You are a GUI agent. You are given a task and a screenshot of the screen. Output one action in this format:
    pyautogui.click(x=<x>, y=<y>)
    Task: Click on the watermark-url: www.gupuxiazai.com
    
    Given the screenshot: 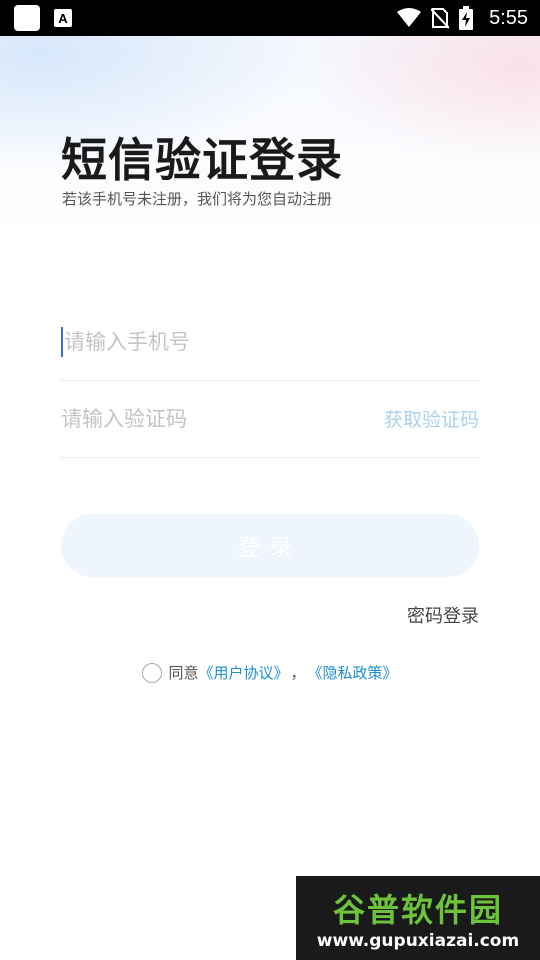 What is the action you would take?
    pyautogui.click(x=418, y=941)
    